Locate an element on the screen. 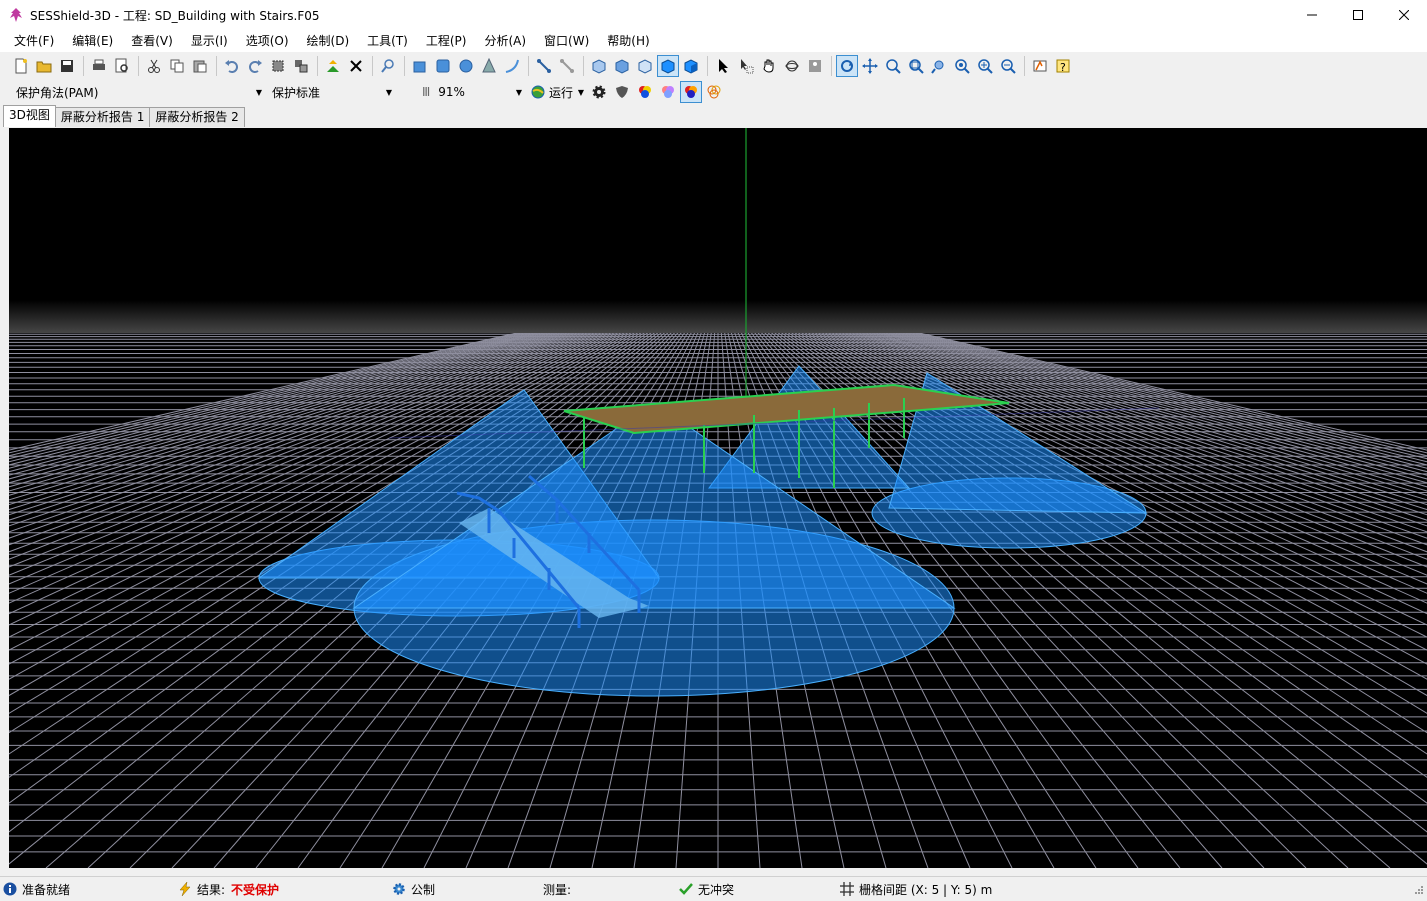 This screenshot has height=901, width=1427. find-button is located at coordinates (388, 66).